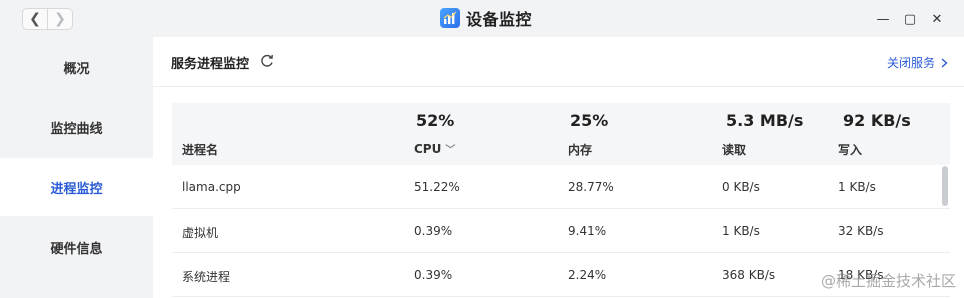 This screenshot has width=964, height=298. Describe the element at coordinates (561, 187) in the screenshot. I see `table-row: llama.cpp 51.22% 28.77% 0 KB/s 1 KB/s` at that location.